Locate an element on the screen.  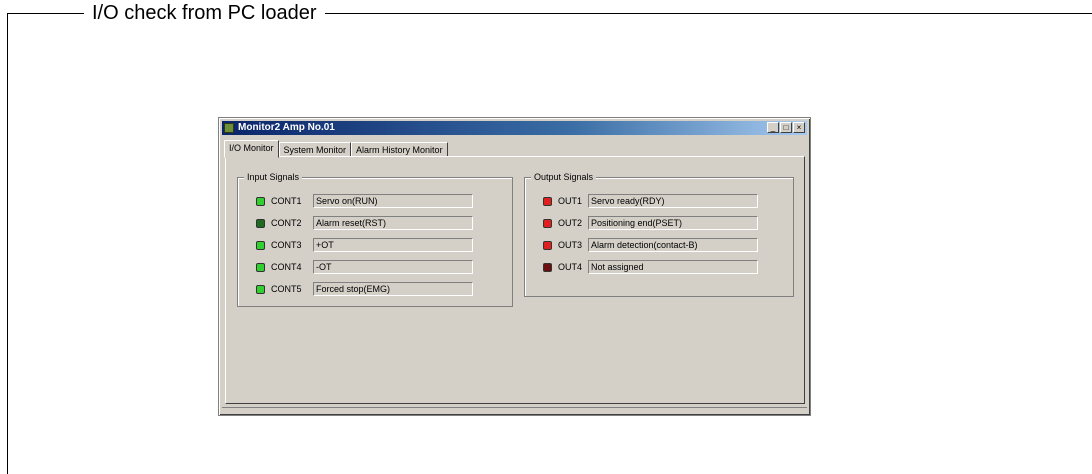
app-icon is located at coordinates (229, 128).